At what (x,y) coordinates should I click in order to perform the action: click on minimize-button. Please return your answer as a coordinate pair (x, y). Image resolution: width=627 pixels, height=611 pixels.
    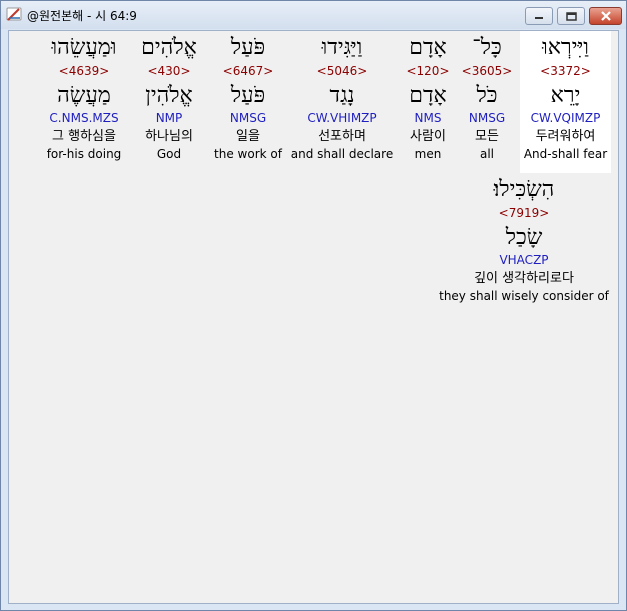
    Looking at the image, I should click on (539, 16).